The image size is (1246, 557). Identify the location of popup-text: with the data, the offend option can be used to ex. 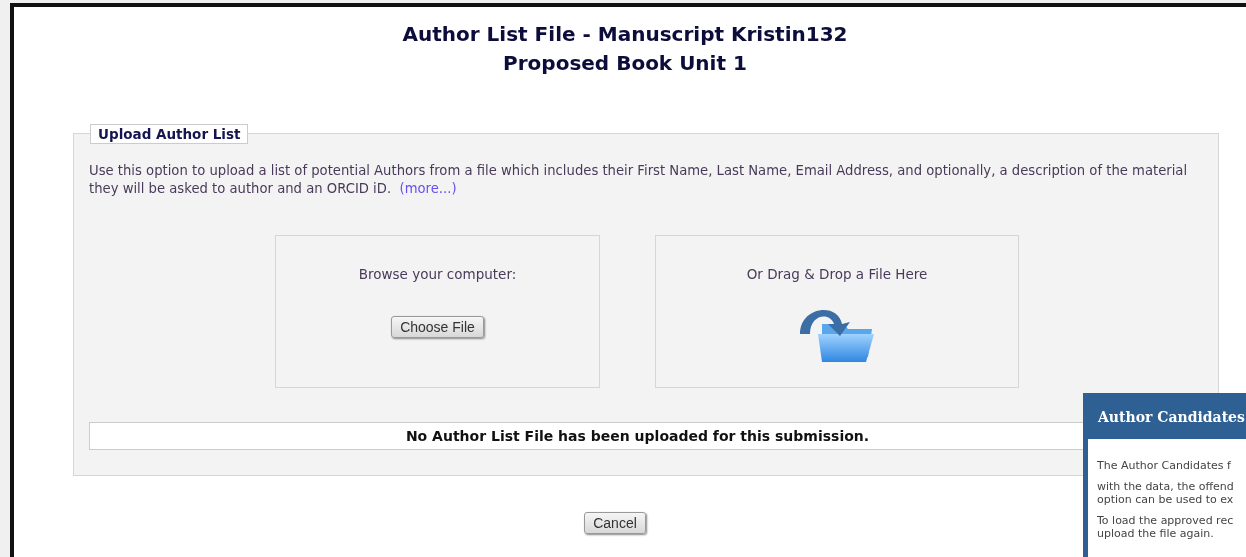
(1166, 493).